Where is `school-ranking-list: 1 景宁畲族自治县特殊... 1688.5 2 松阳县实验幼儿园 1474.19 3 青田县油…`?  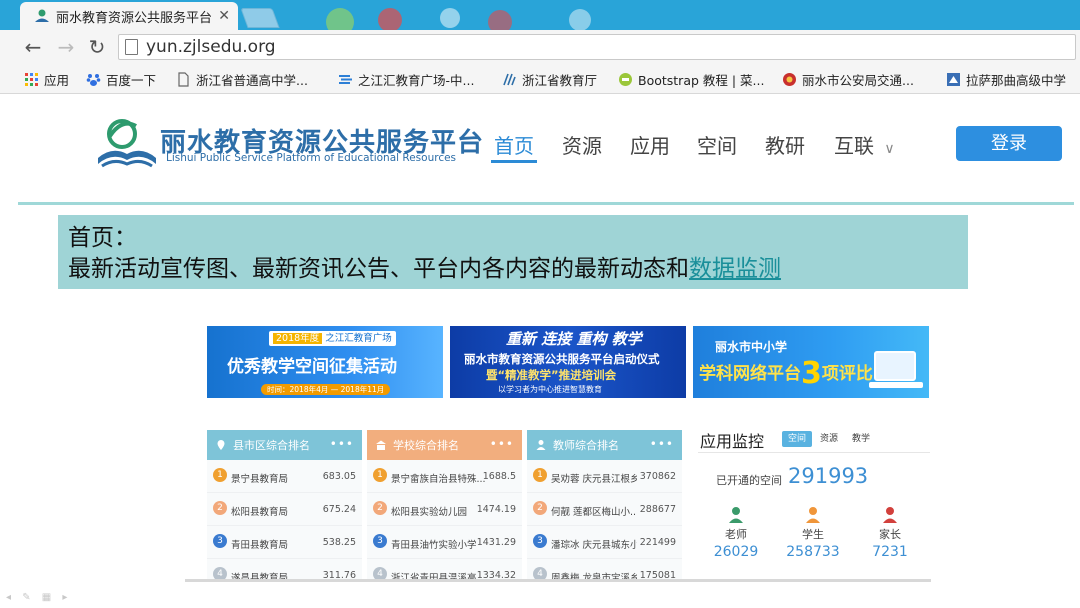 school-ranking-list: 1 景宁畲族自治县特殊... 1688.5 2 松阳县实验幼儿园 1474.19 3 青田县油… is located at coordinates (444, 520).